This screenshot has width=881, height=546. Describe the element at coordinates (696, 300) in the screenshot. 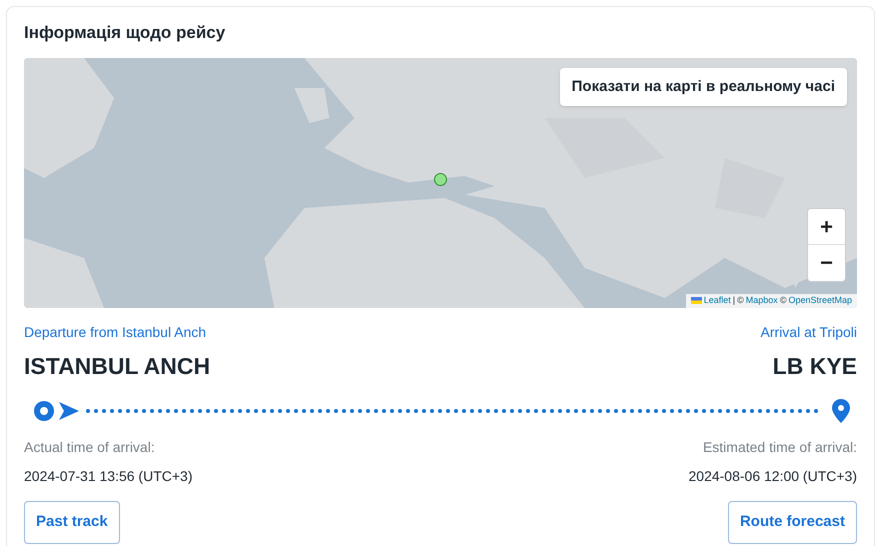

I see `flag-icon` at that location.